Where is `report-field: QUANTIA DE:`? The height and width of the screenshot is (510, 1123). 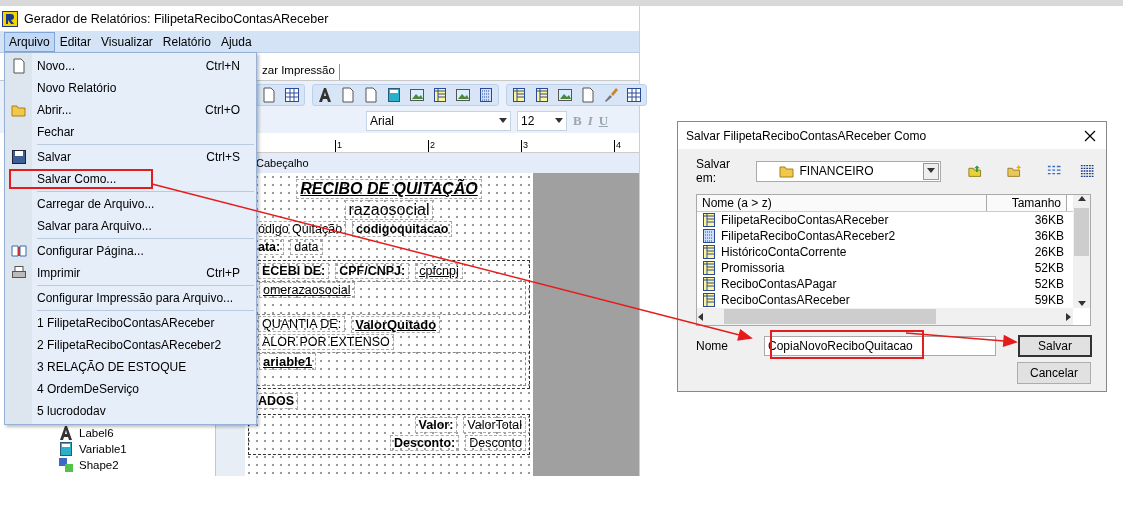 report-field: QUANTIA DE: is located at coordinates (302, 324).